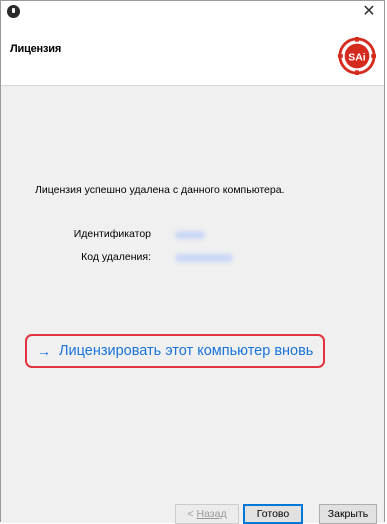  I want to click on close-button-label: Закрыть, so click(348, 514).